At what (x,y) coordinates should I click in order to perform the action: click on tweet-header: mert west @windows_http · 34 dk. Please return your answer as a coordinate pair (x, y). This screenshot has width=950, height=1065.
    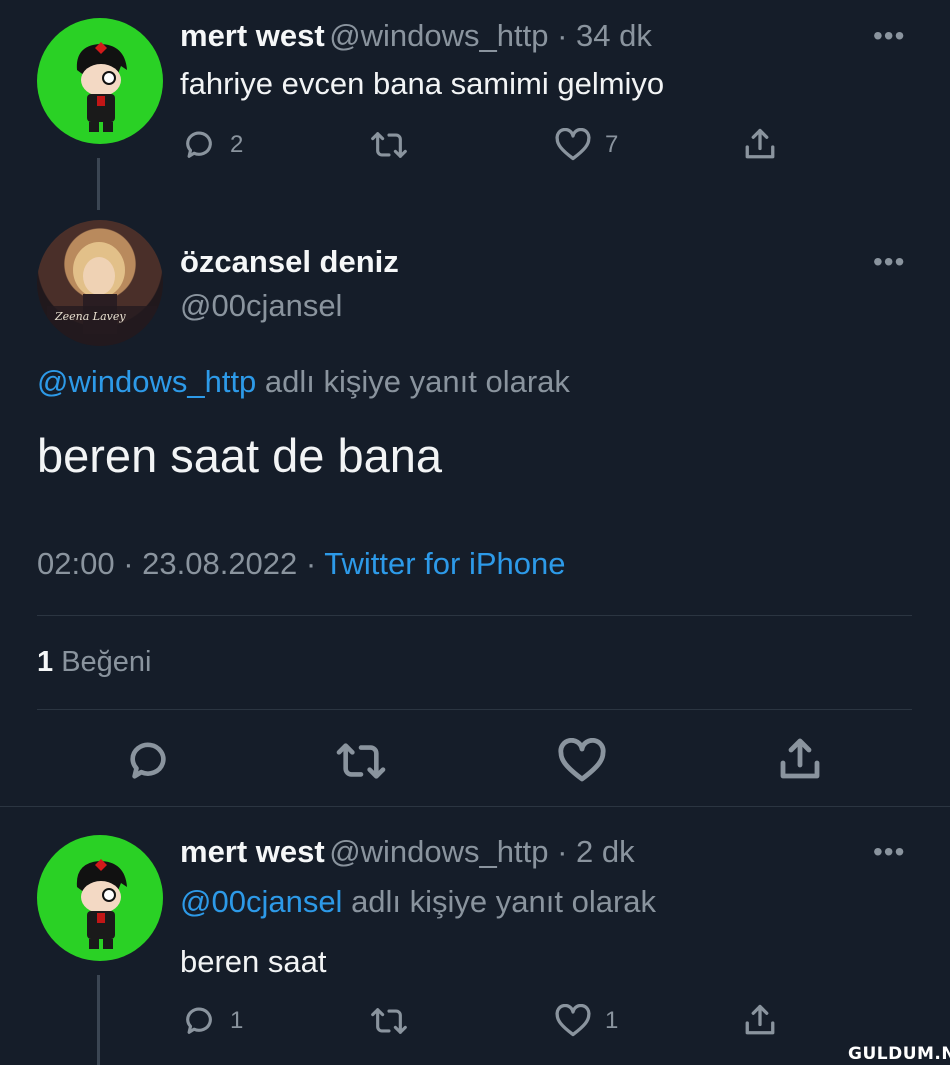
    Looking at the image, I should click on (416, 36).